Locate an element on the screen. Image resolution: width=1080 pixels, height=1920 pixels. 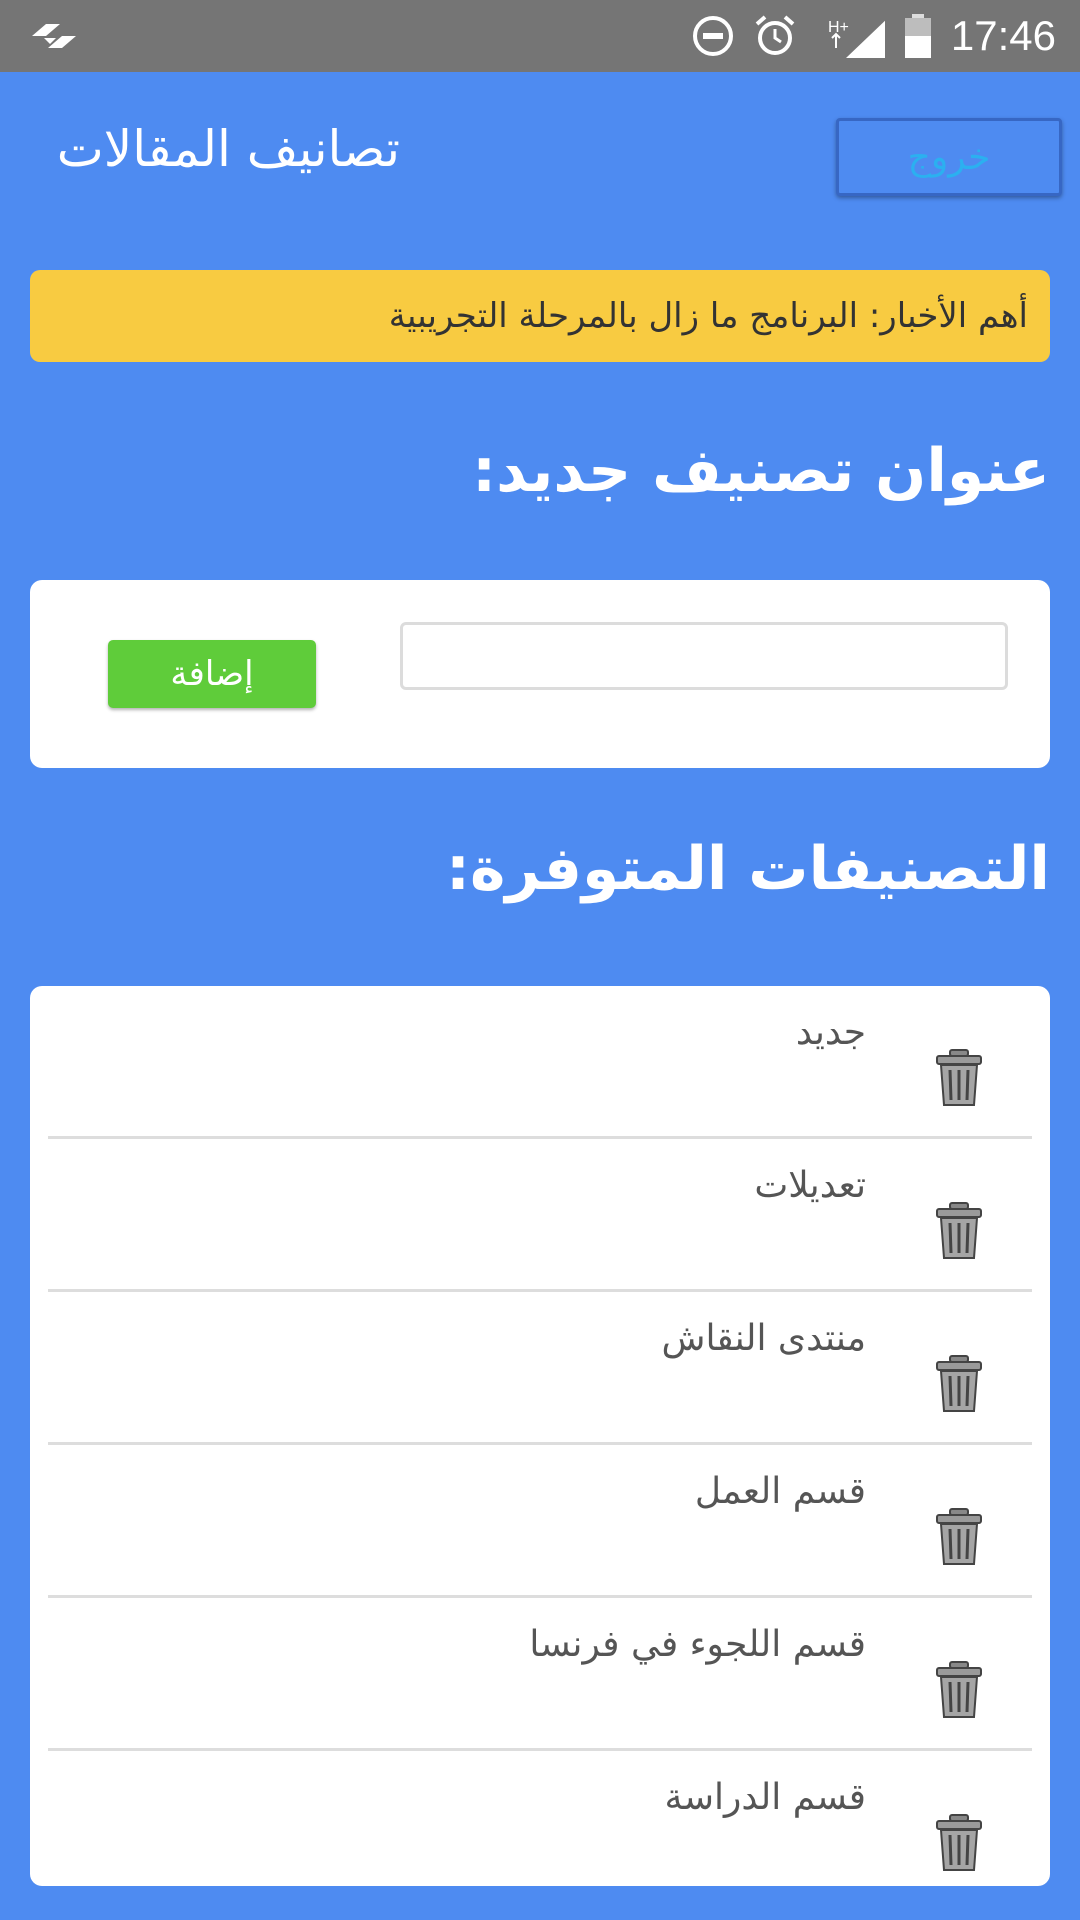
clock-time: 17:46 is located at coordinates (1003, 35).